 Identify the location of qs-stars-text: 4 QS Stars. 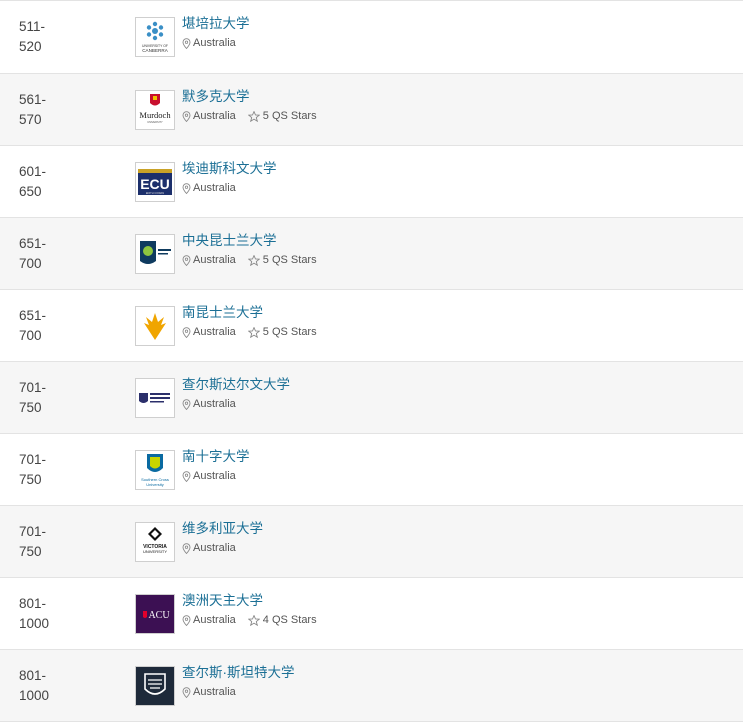
(289, 620).